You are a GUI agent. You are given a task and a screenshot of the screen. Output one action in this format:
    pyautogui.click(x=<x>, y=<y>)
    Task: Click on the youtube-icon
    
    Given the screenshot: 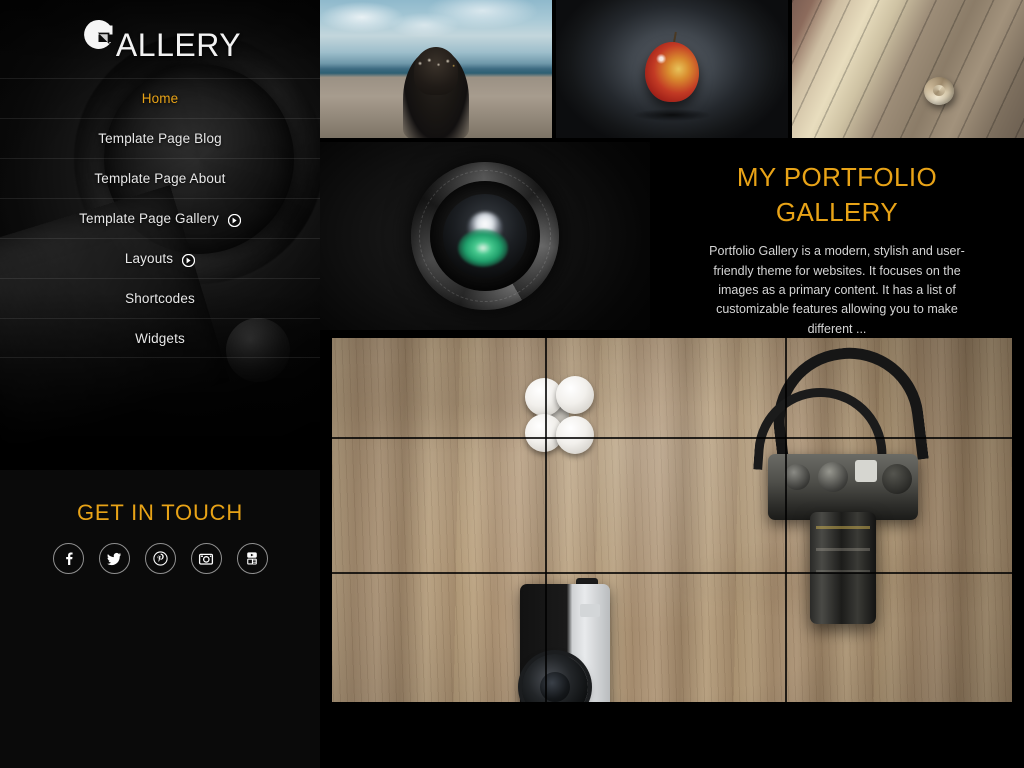 What is the action you would take?
    pyautogui.click(x=252, y=558)
    